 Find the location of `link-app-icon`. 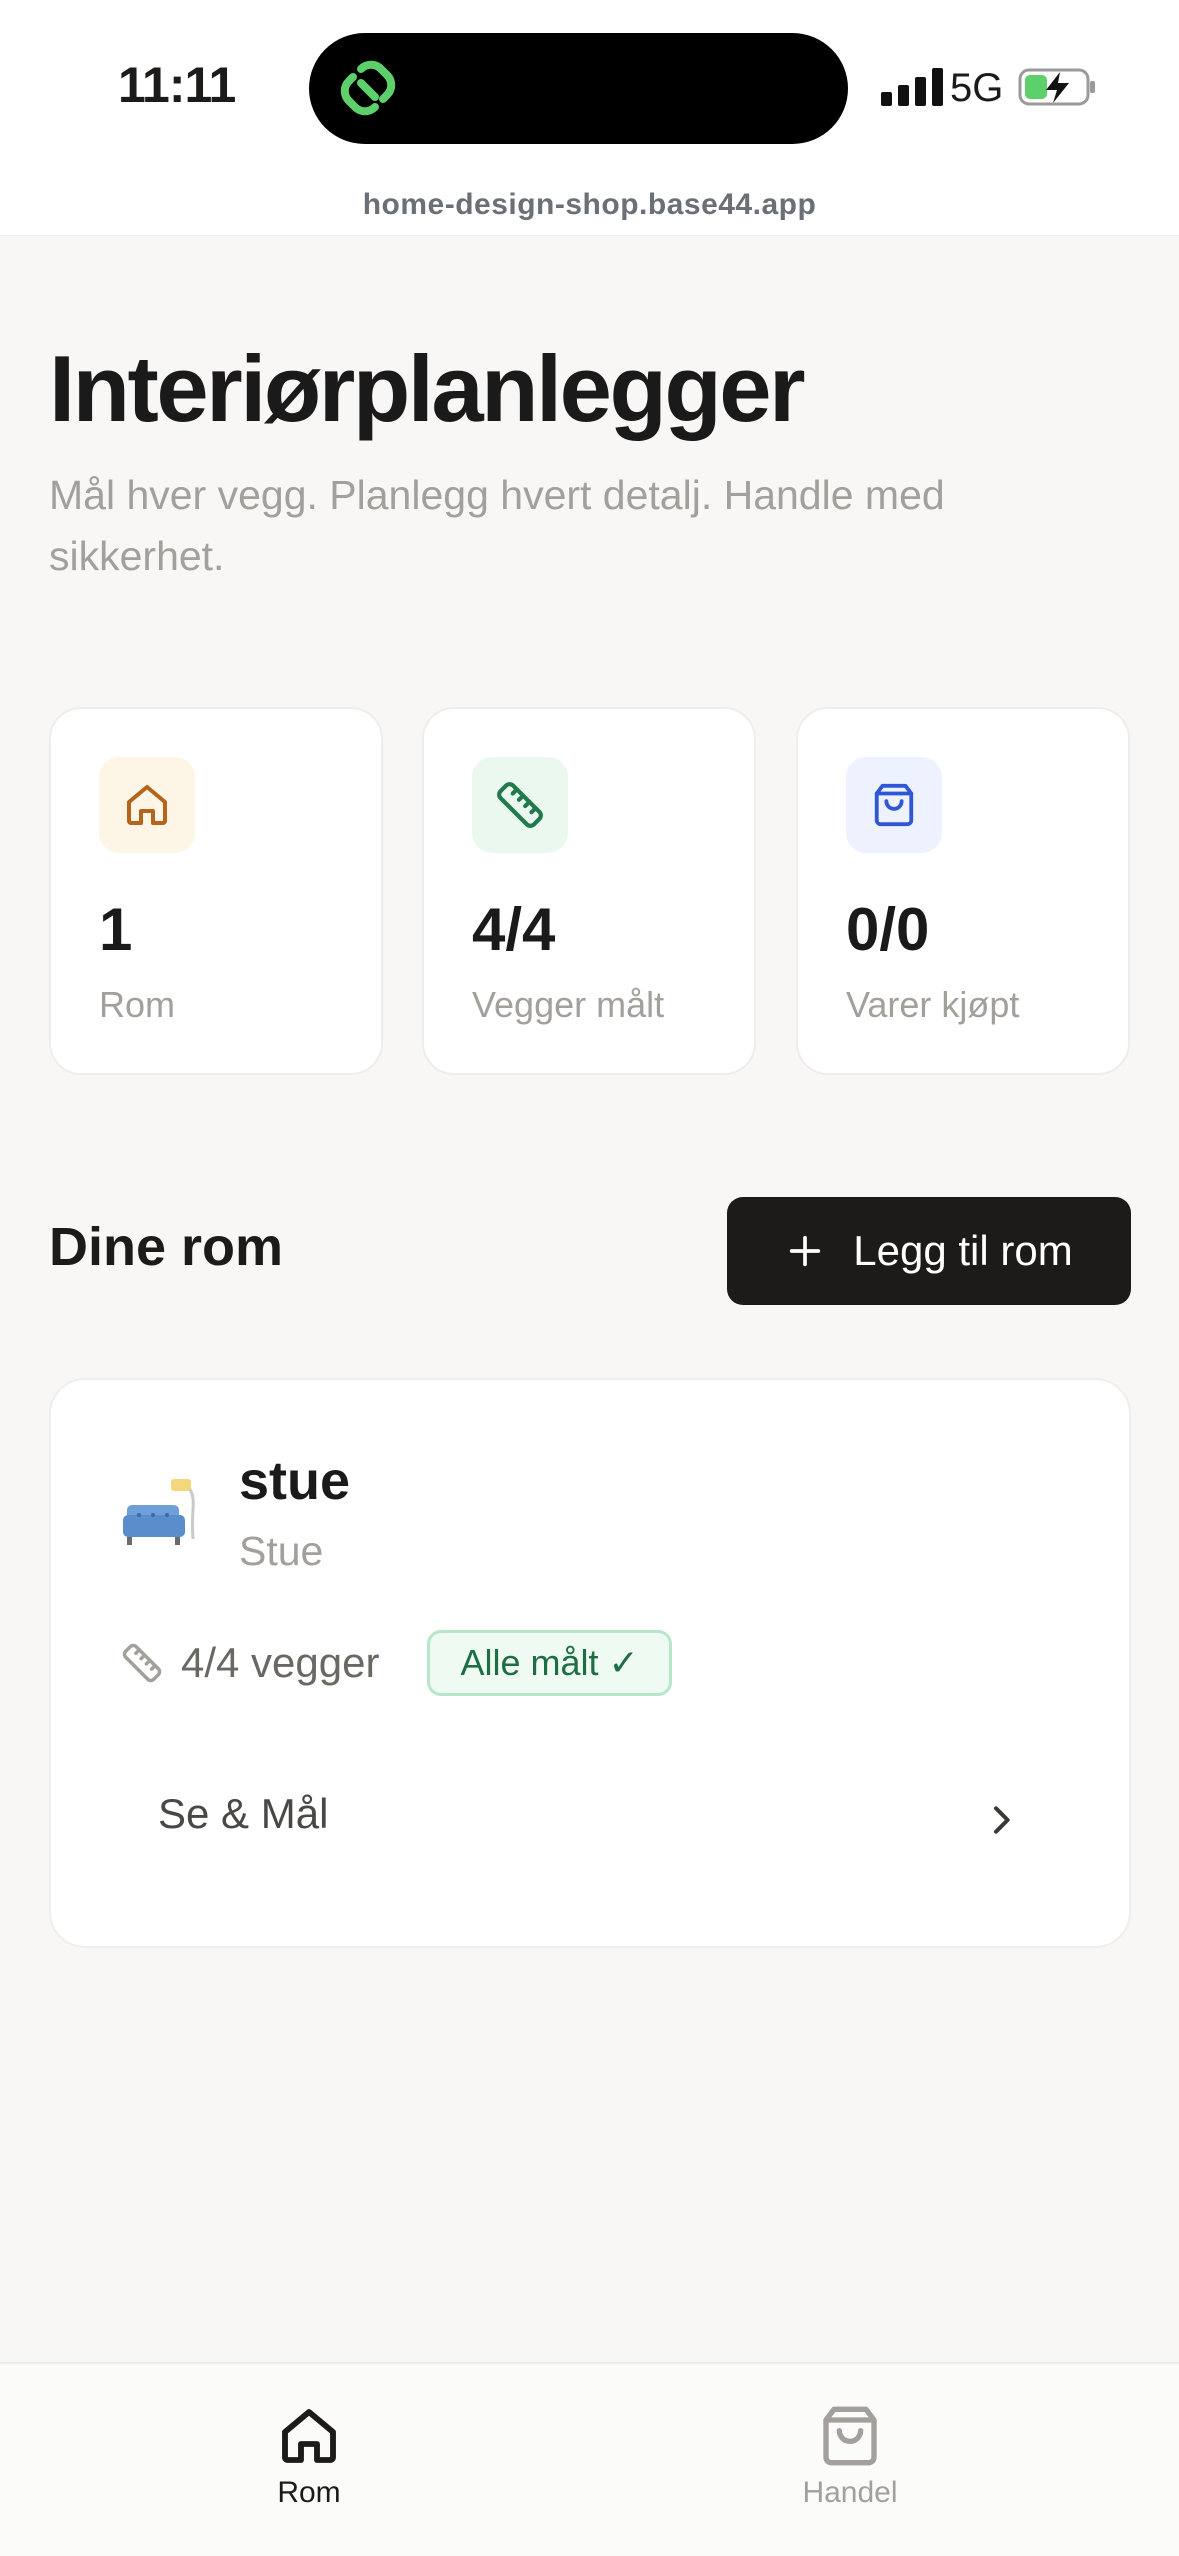

link-app-icon is located at coordinates (368, 88).